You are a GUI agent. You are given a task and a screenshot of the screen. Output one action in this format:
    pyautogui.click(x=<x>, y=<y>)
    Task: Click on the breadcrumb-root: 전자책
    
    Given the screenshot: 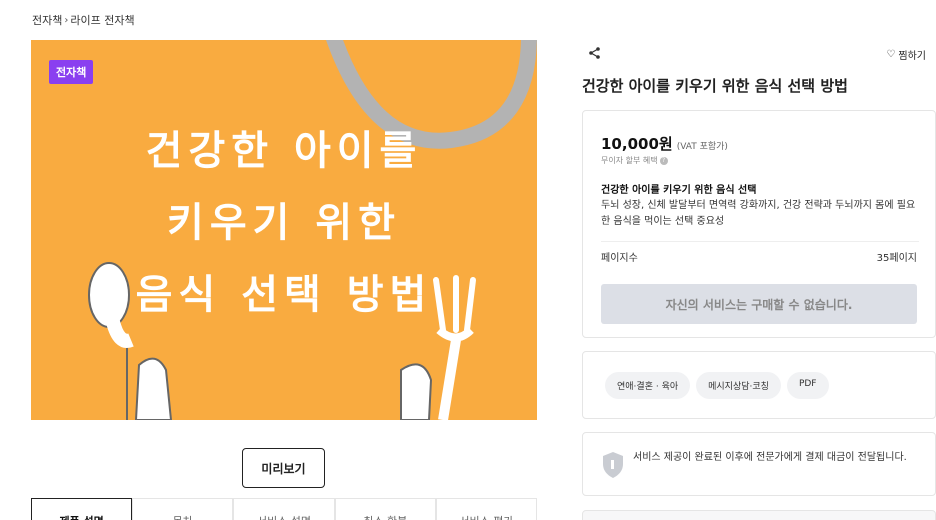 What is the action you would take?
    pyautogui.click(x=47, y=20)
    